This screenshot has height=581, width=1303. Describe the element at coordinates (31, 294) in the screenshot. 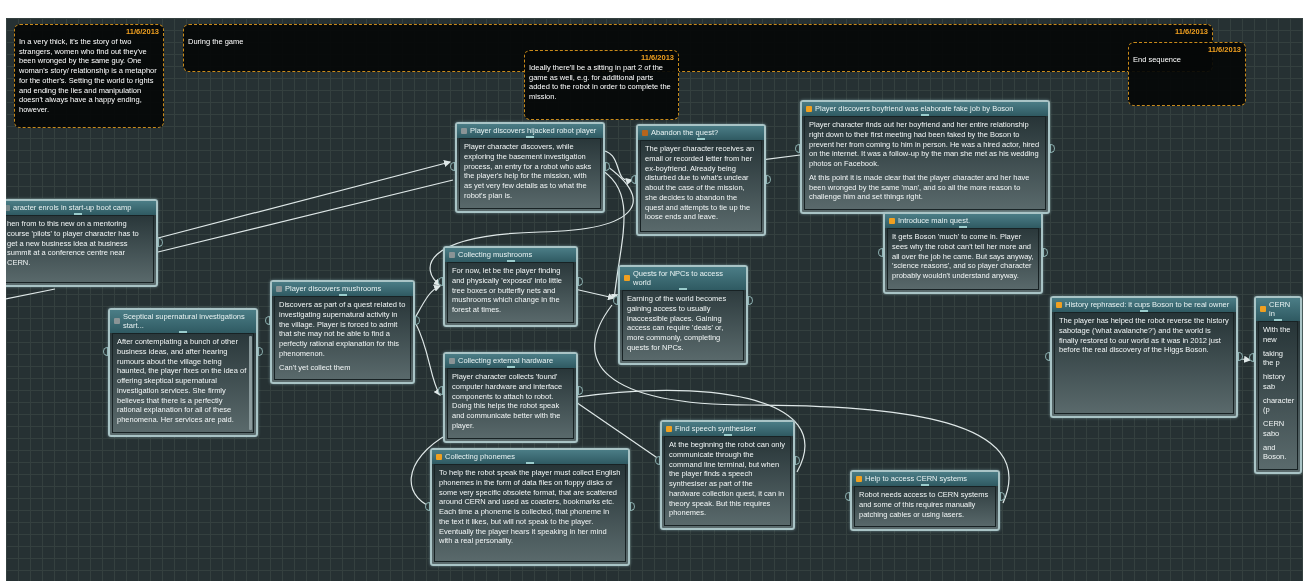

I see `connector-line` at that location.